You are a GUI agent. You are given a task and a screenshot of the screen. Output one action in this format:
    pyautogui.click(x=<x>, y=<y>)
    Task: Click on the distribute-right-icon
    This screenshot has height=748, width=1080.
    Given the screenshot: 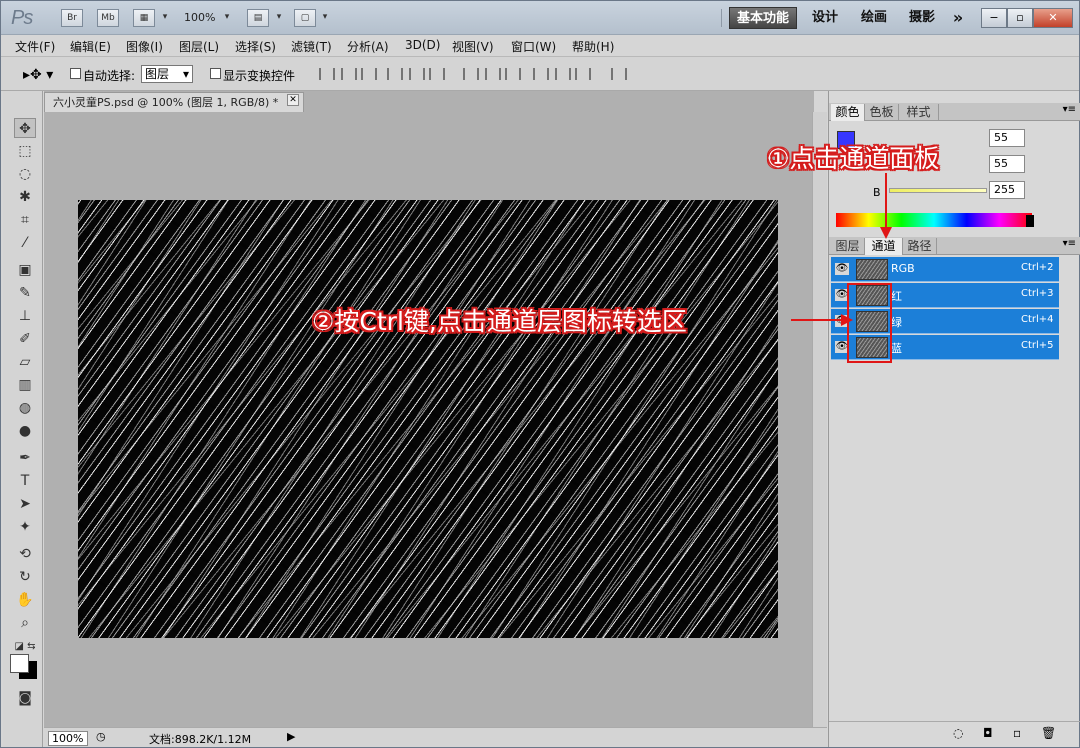 What is the action you would take?
    pyautogui.click(x=583, y=74)
    